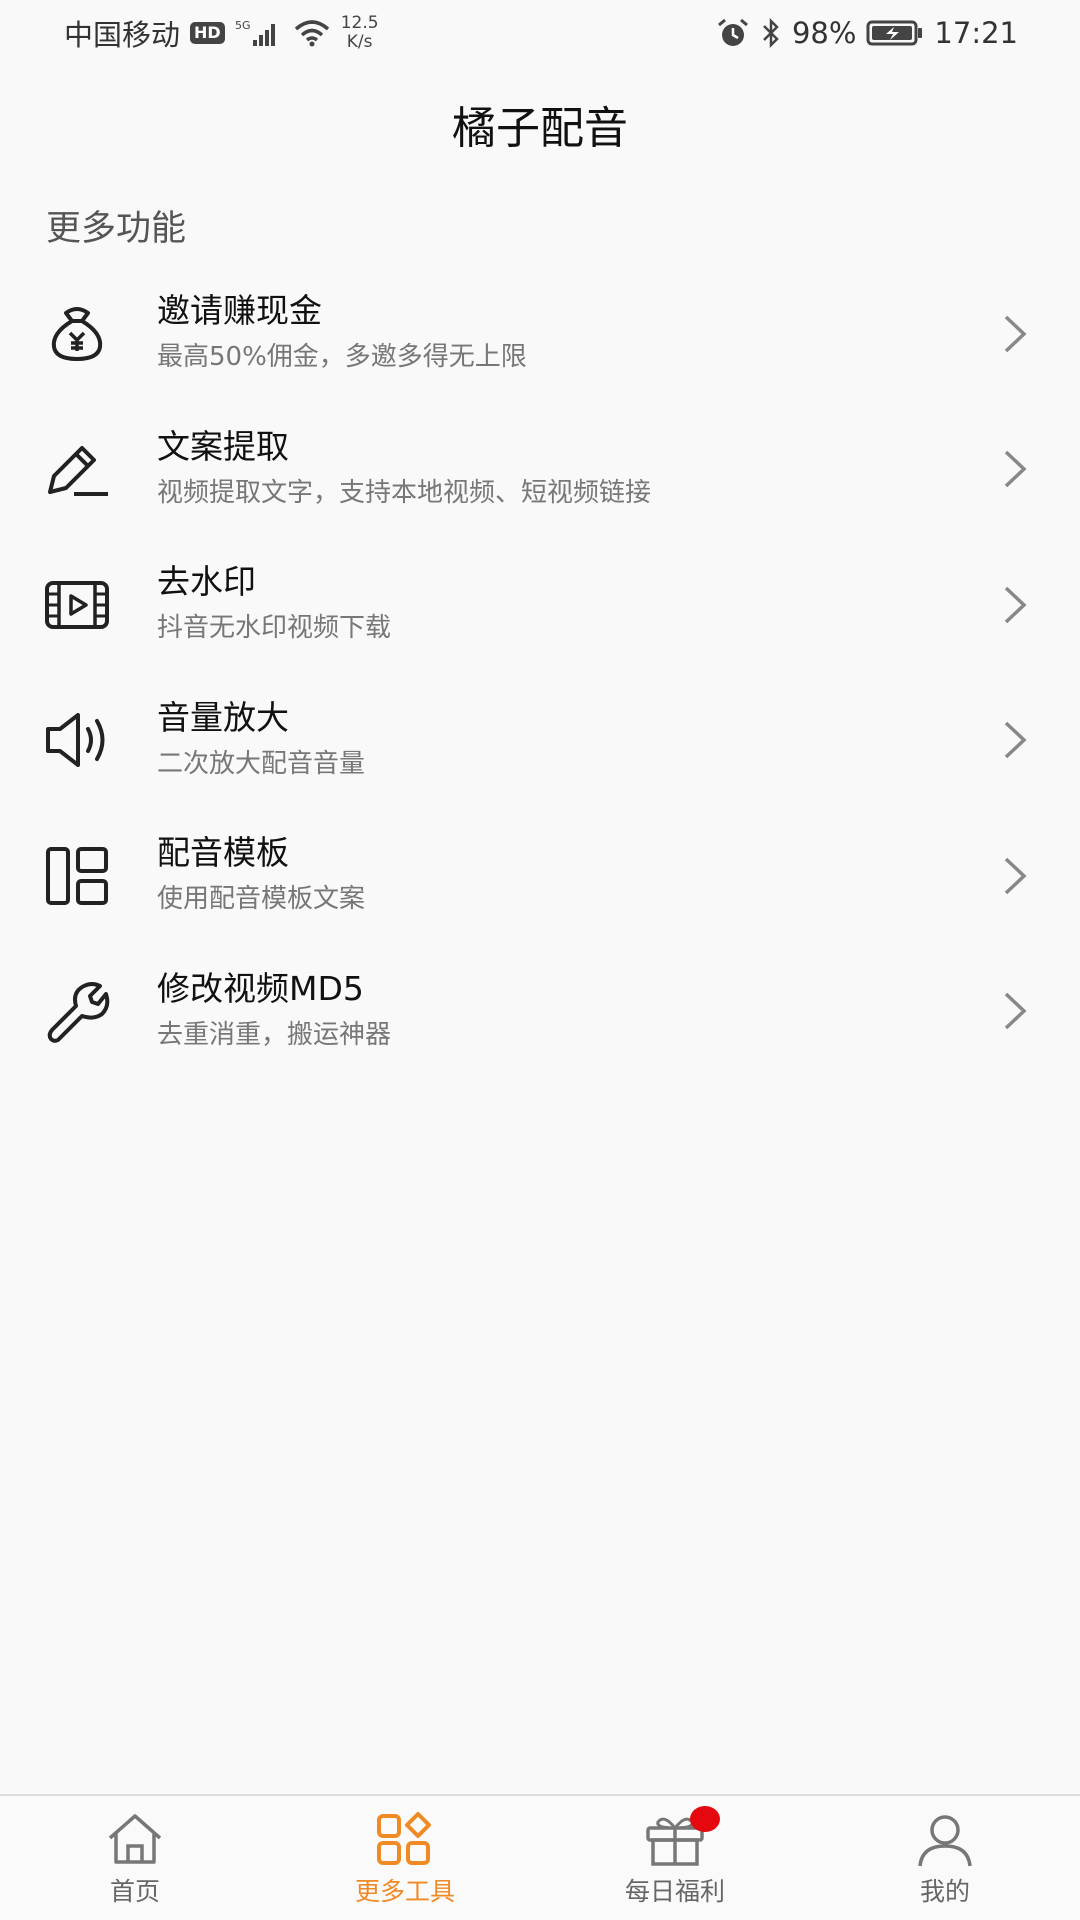 This screenshot has height=1920, width=1080. I want to click on menu-title: 邀请赚现金, so click(239, 310).